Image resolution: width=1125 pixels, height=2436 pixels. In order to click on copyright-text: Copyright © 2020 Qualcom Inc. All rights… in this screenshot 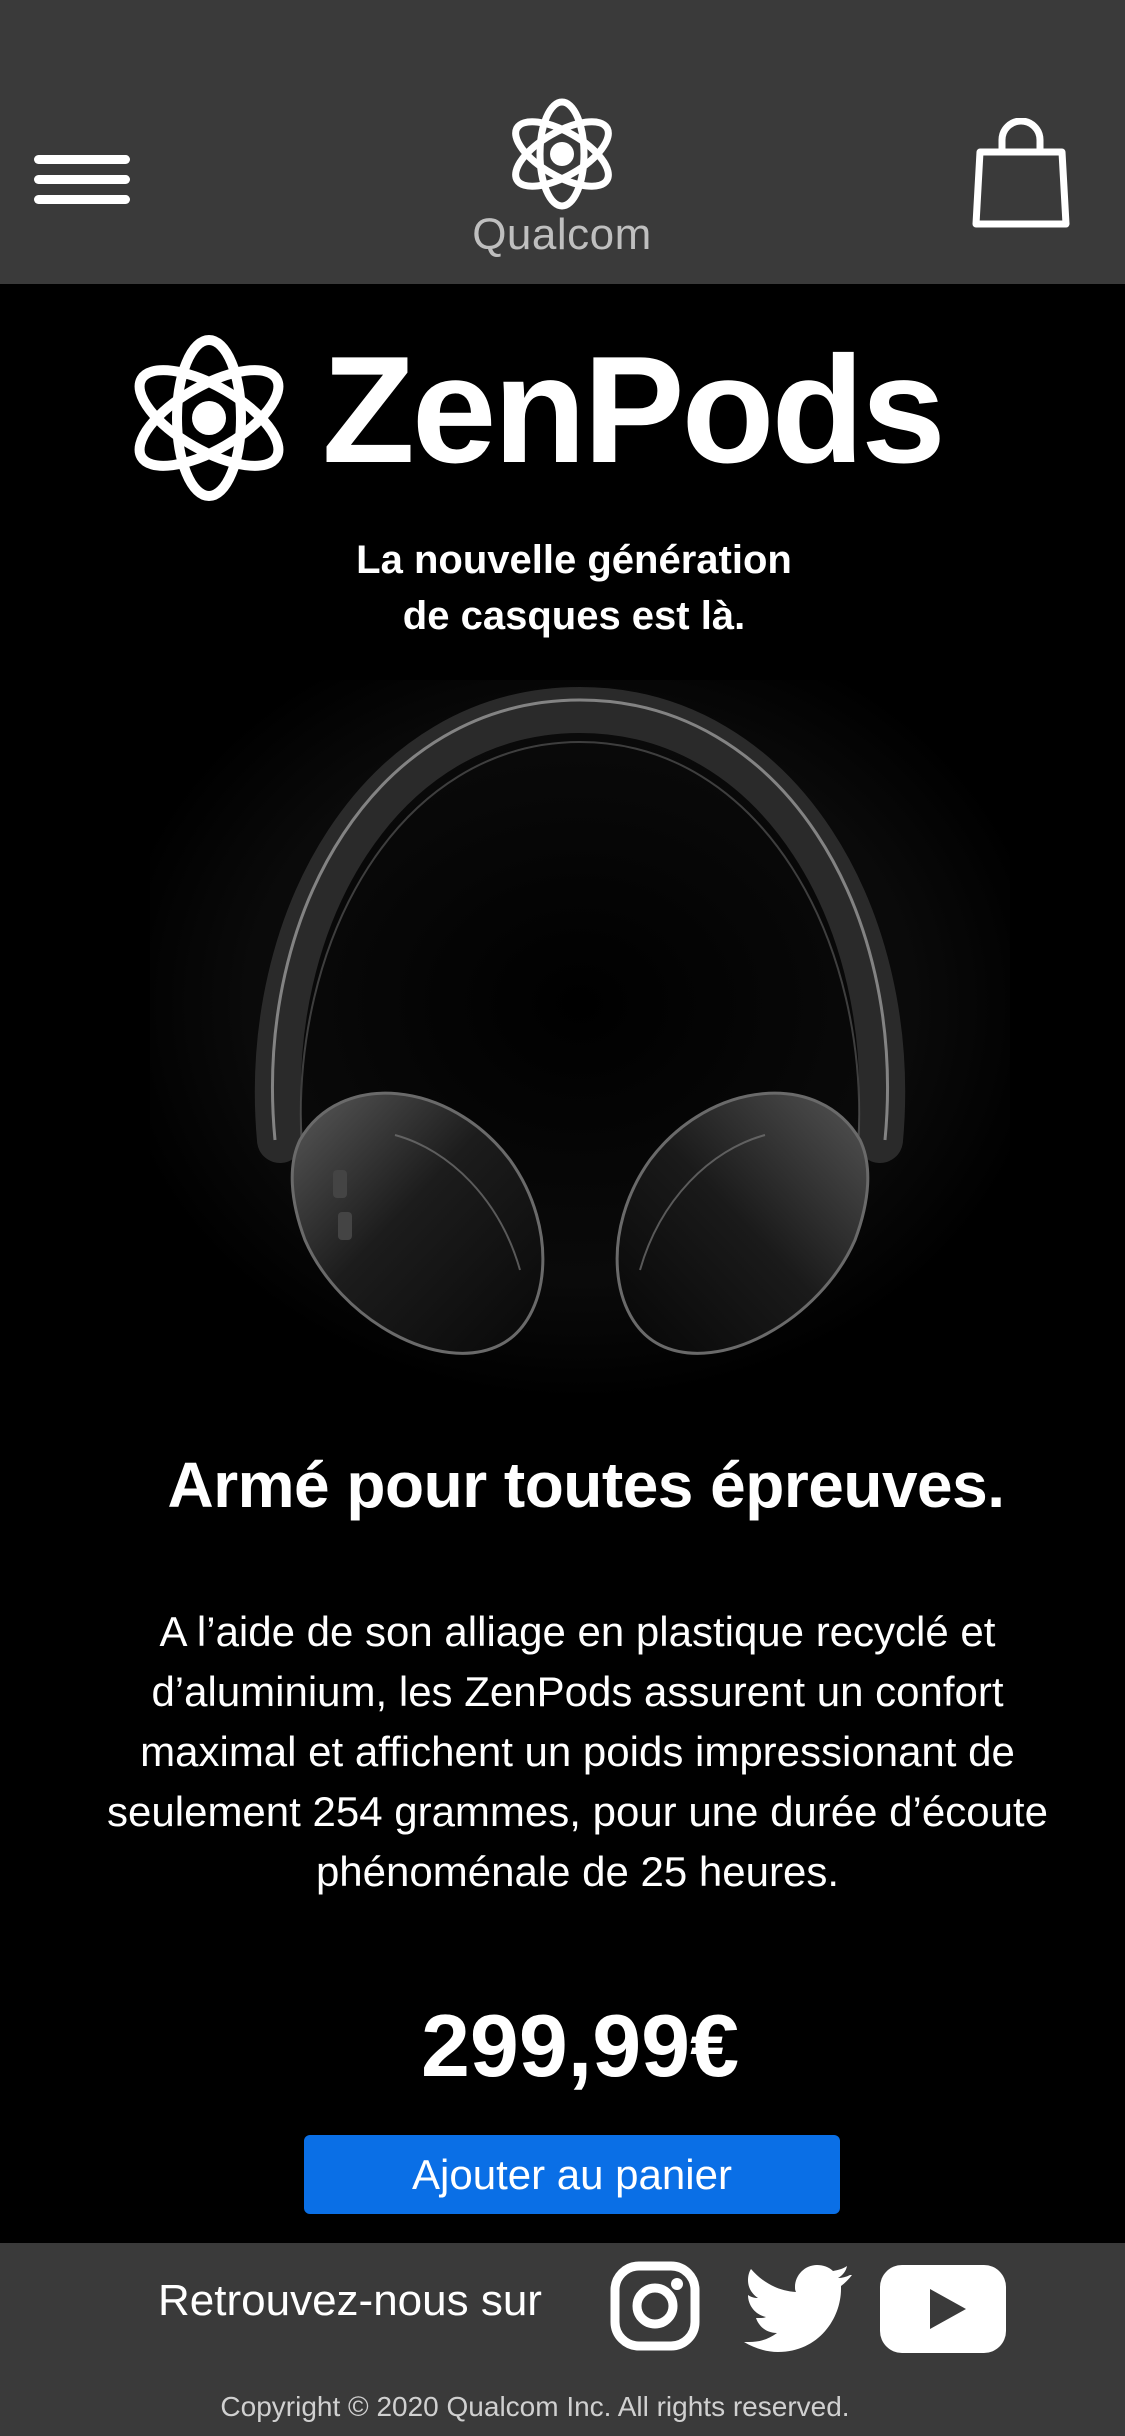, I will do `click(535, 2406)`.